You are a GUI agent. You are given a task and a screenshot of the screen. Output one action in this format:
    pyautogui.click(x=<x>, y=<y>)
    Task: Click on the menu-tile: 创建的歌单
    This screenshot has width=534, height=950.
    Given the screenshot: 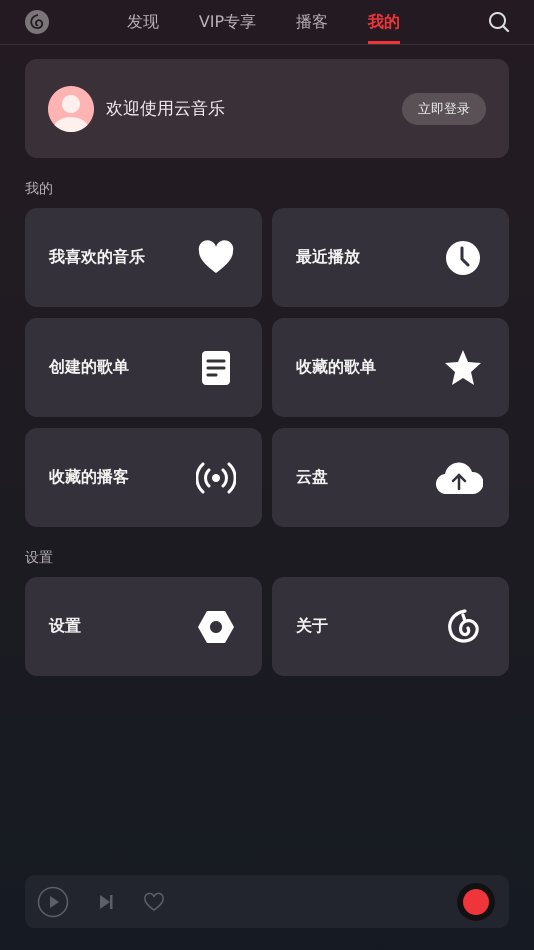 What is the action you would take?
    pyautogui.click(x=143, y=367)
    